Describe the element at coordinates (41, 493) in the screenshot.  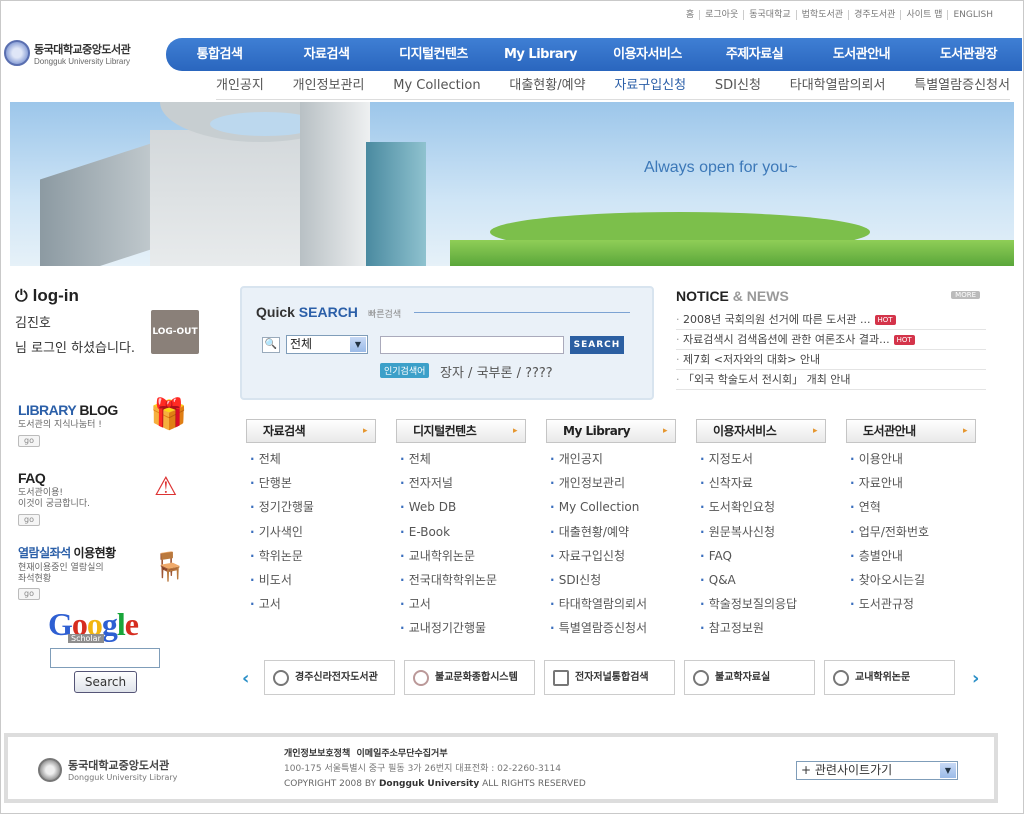
I see `faq-desc-1: 도서관이용!` at that location.